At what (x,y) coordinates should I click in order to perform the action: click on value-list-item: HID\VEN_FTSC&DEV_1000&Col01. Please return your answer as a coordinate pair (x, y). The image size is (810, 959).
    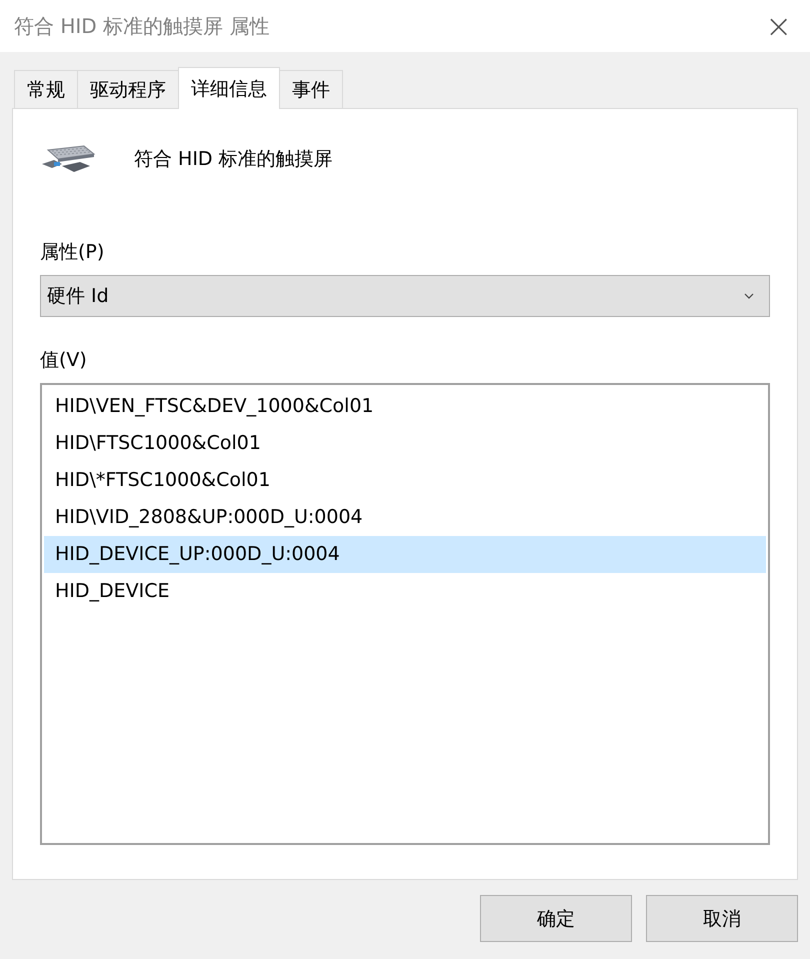
    Looking at the image, I should click on (405, 406).